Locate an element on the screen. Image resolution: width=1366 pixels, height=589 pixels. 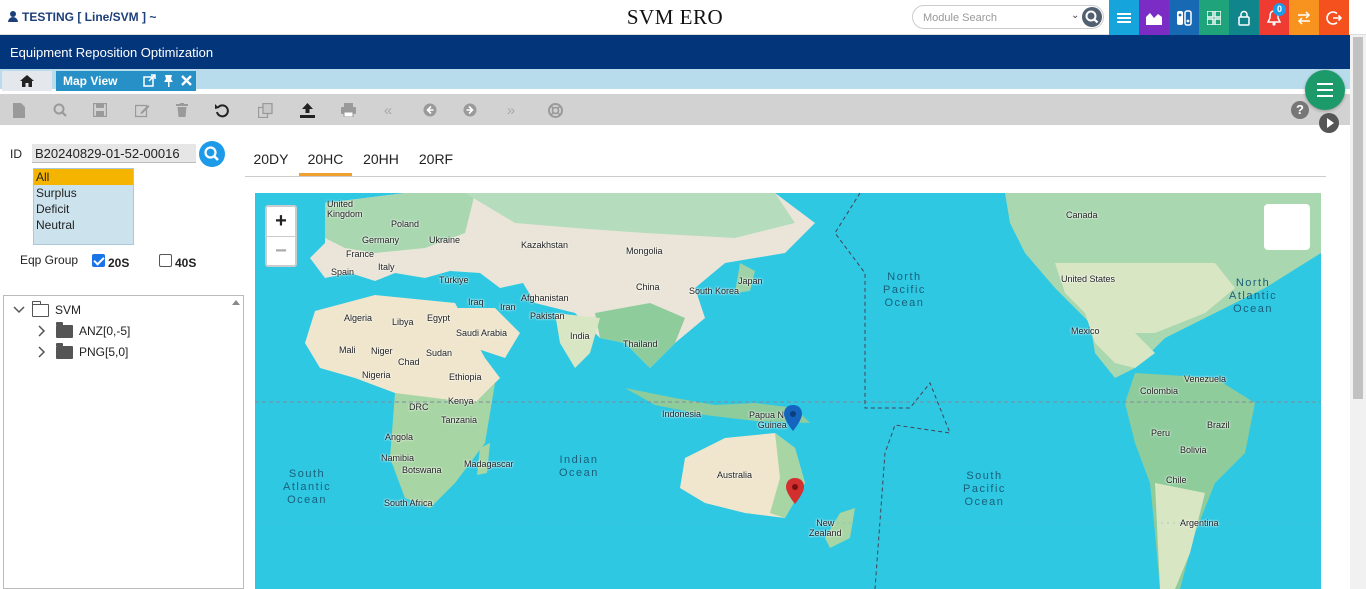
lock-button is located at coordinates (1244, 17).